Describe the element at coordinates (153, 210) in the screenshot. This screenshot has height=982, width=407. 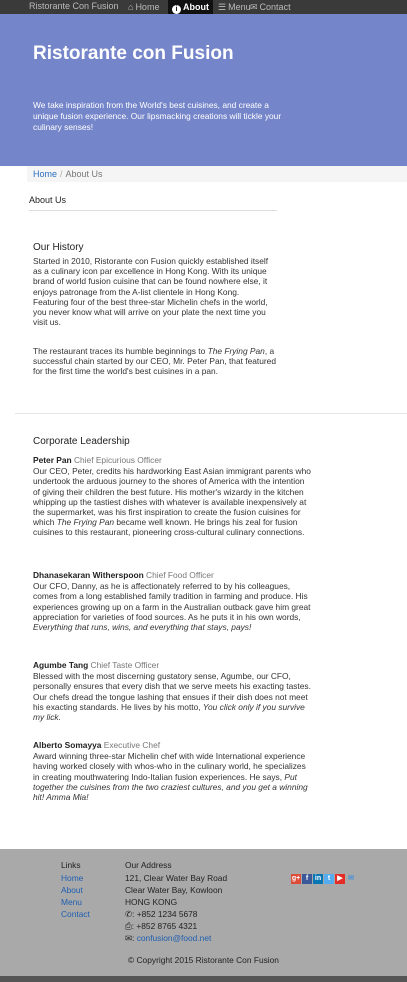
I see `divider` at that location.